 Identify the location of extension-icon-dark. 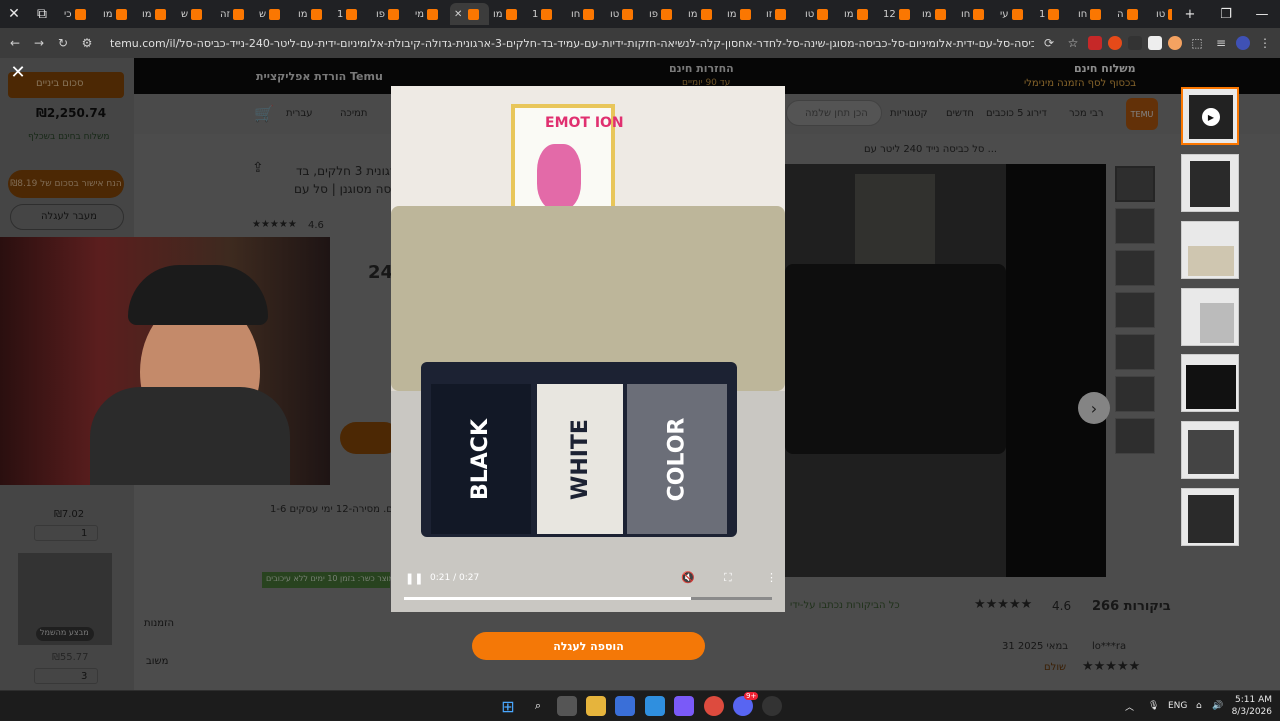
(1135, 43).